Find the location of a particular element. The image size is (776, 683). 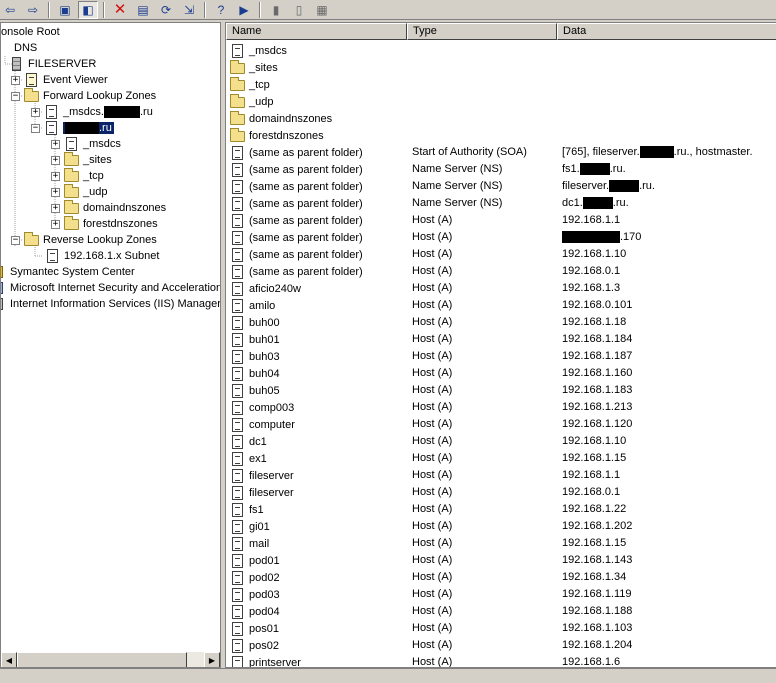

cell-data: 192.168.1.1 is located at coordinates (591, 475).